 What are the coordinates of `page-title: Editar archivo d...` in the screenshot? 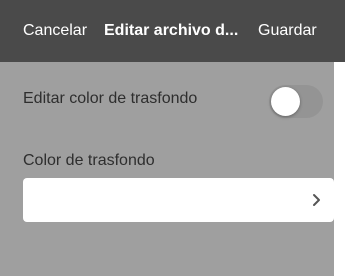 It's located at (171, 30).